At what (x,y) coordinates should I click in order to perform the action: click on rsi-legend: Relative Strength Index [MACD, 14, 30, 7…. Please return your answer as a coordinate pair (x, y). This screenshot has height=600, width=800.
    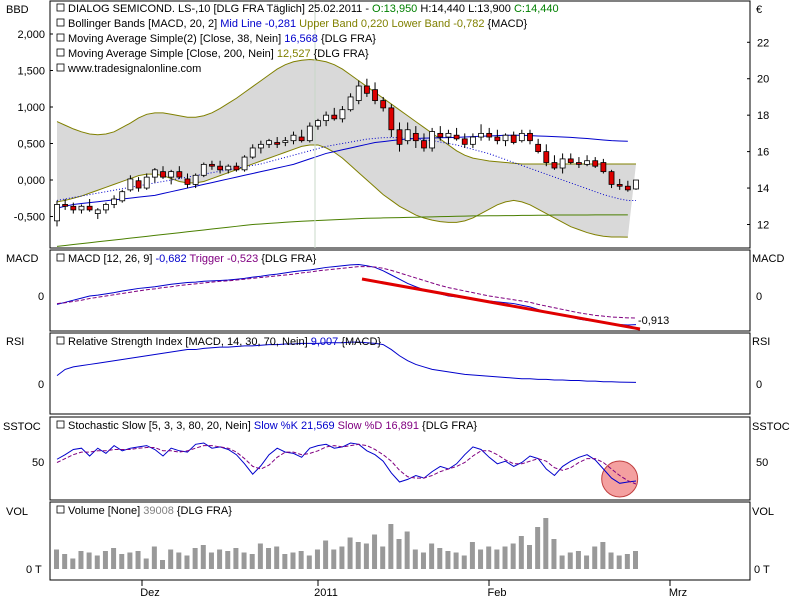
    Looking at the image, I should click on (218, 342).